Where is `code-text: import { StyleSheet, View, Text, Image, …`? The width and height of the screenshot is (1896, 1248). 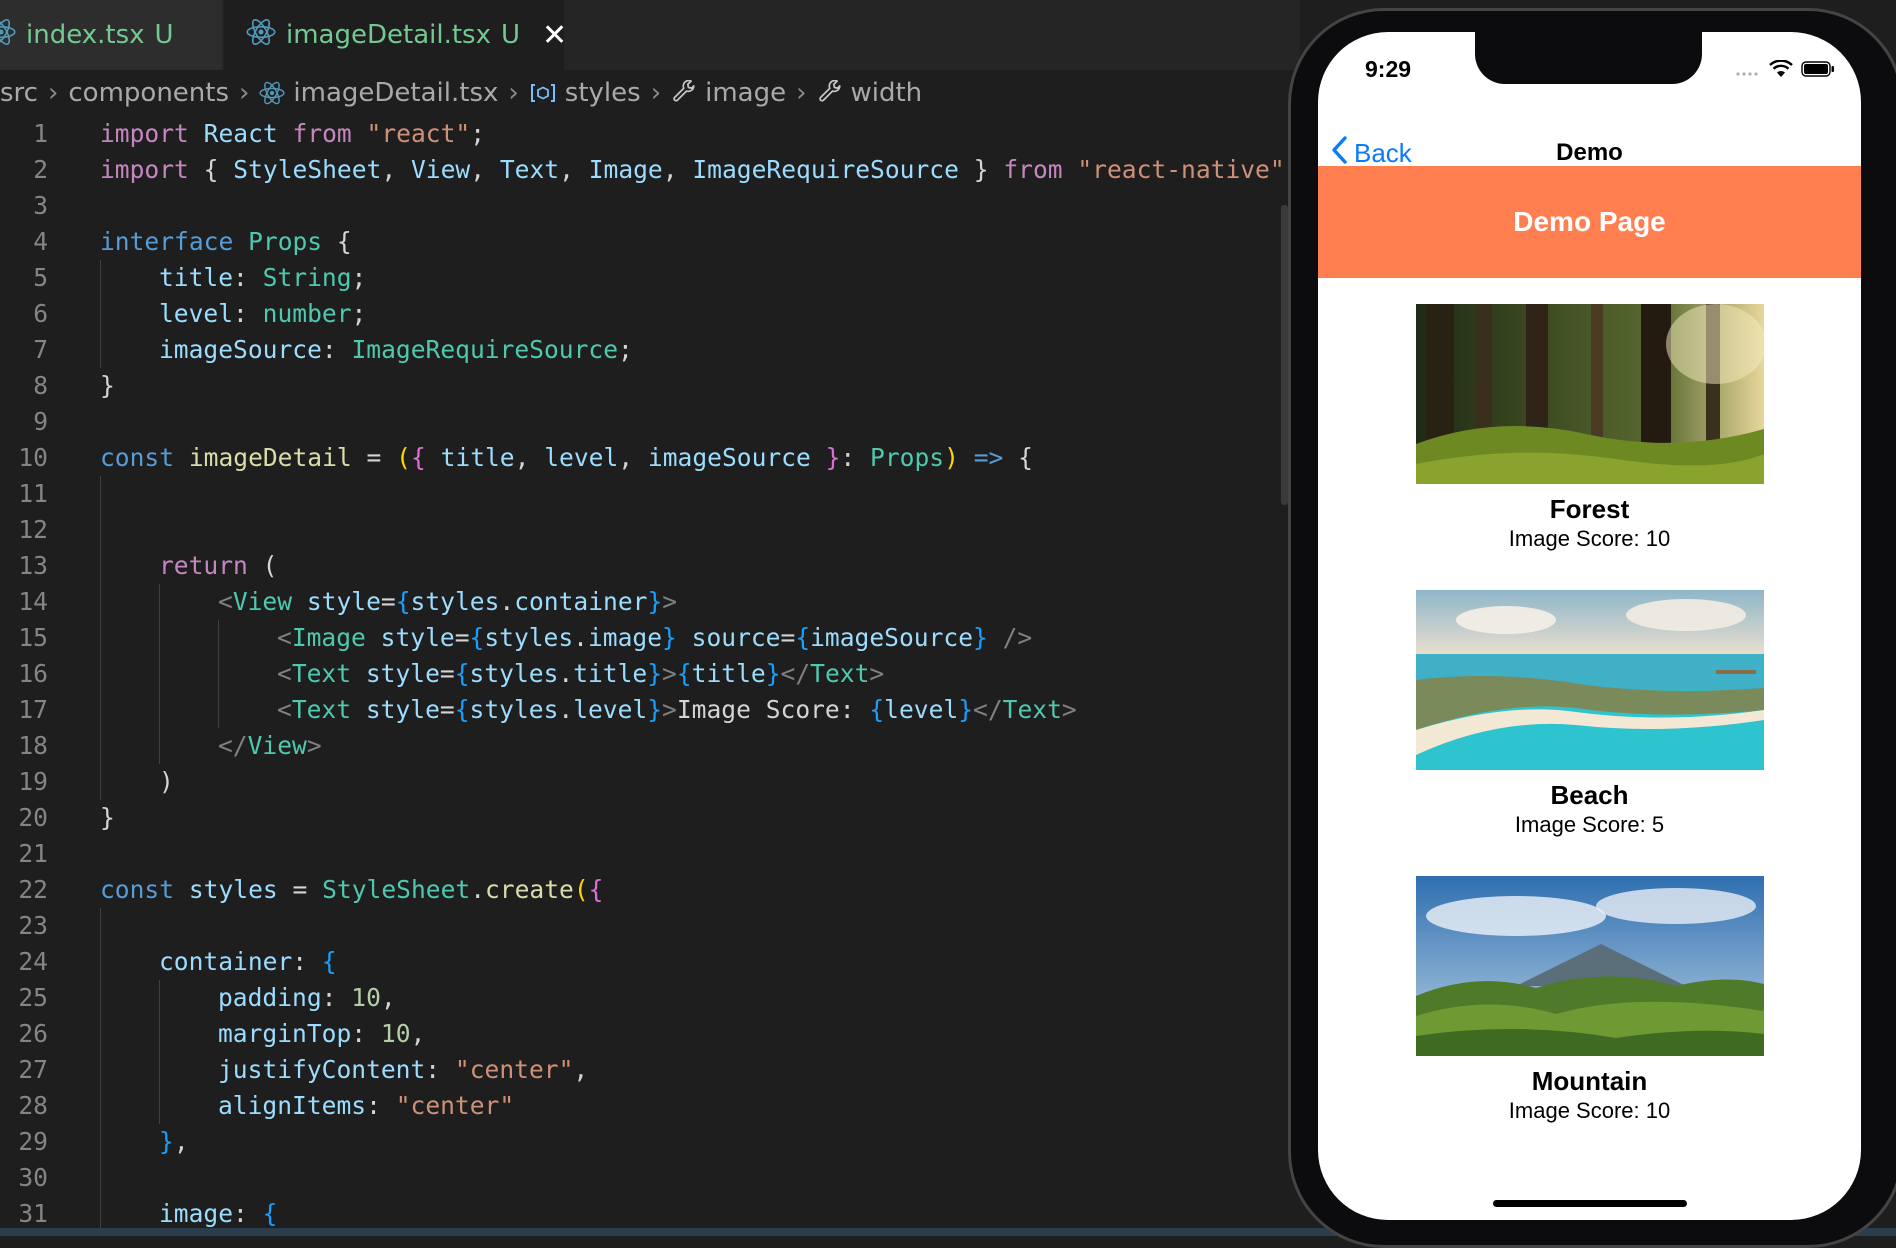
code-text: import { StyleSheet, View, Text, Image, … is located at coordinates (699, 170).